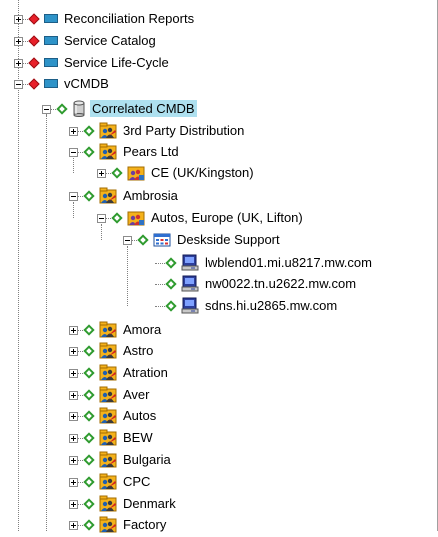  I want to click on tree-node-label: Service Catalog, so click(110, 40).